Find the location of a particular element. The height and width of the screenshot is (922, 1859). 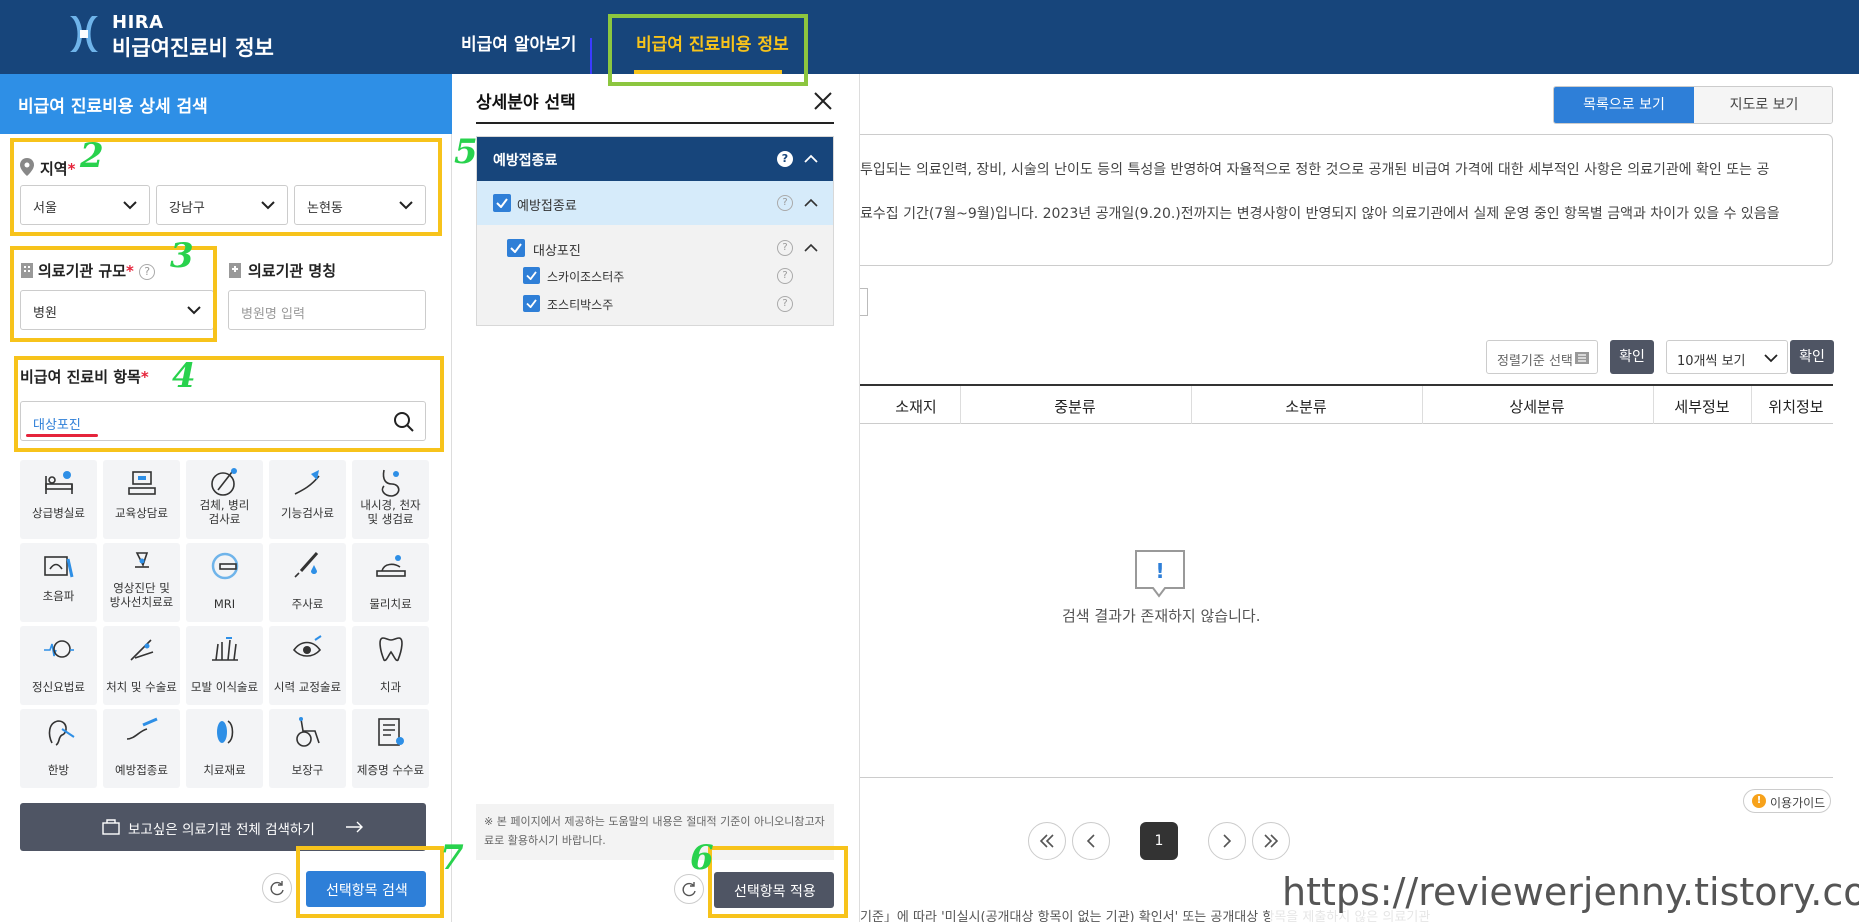

annotation-mark: 3 is located at coordinates (182, 256).